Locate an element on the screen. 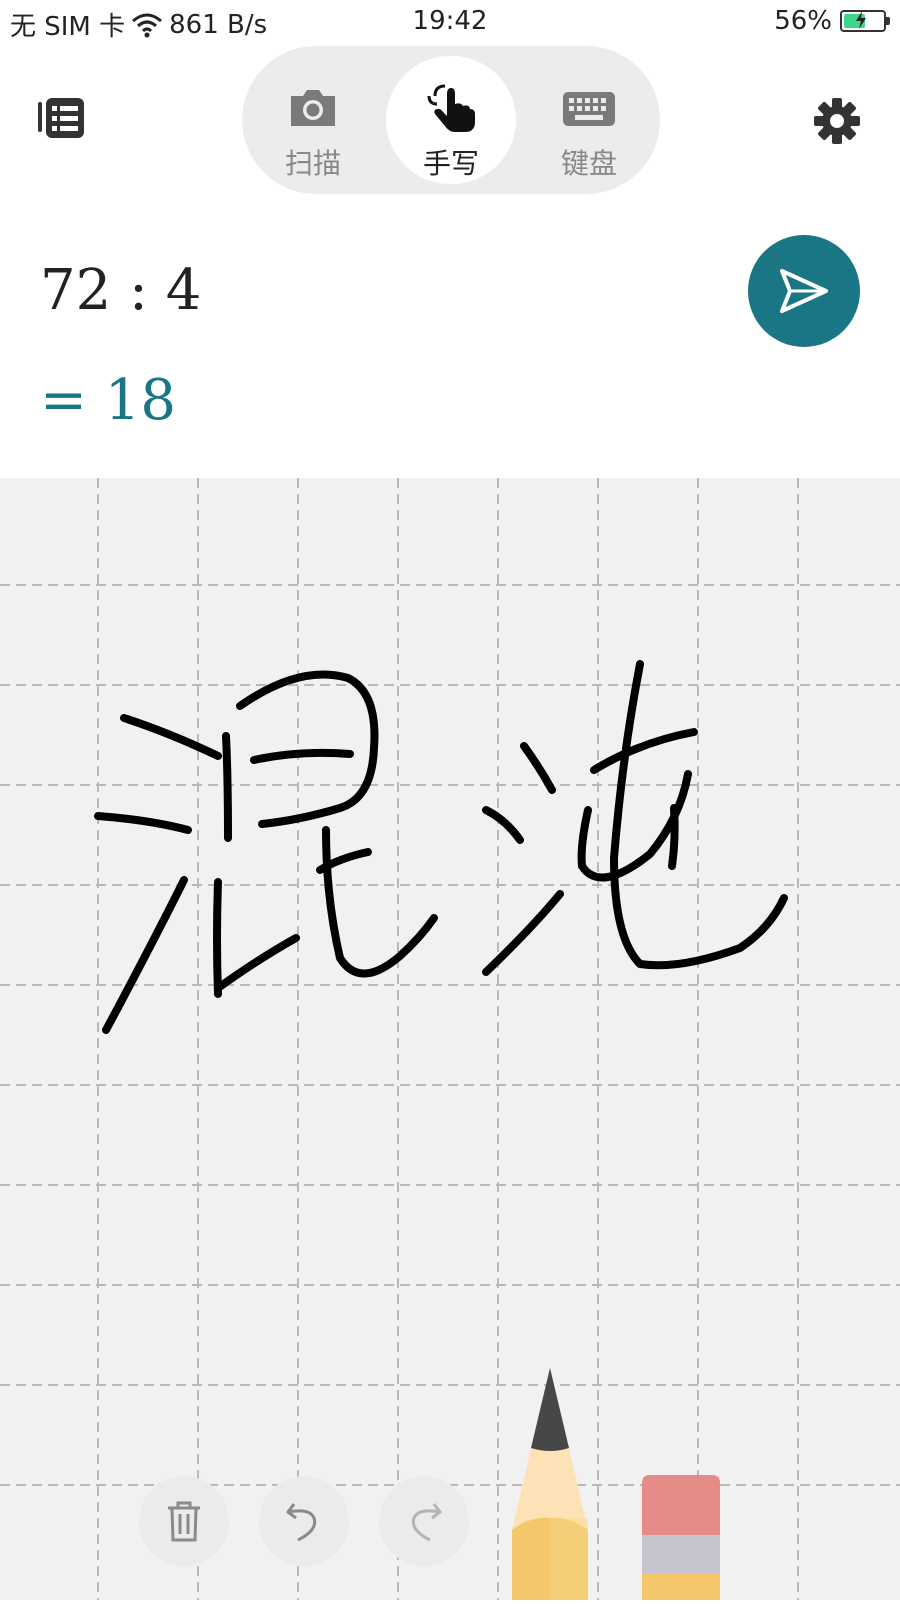 The width and height of the screenshot is (900, 1604). handwriting-hand-icon is located at coordinates (451, 108).